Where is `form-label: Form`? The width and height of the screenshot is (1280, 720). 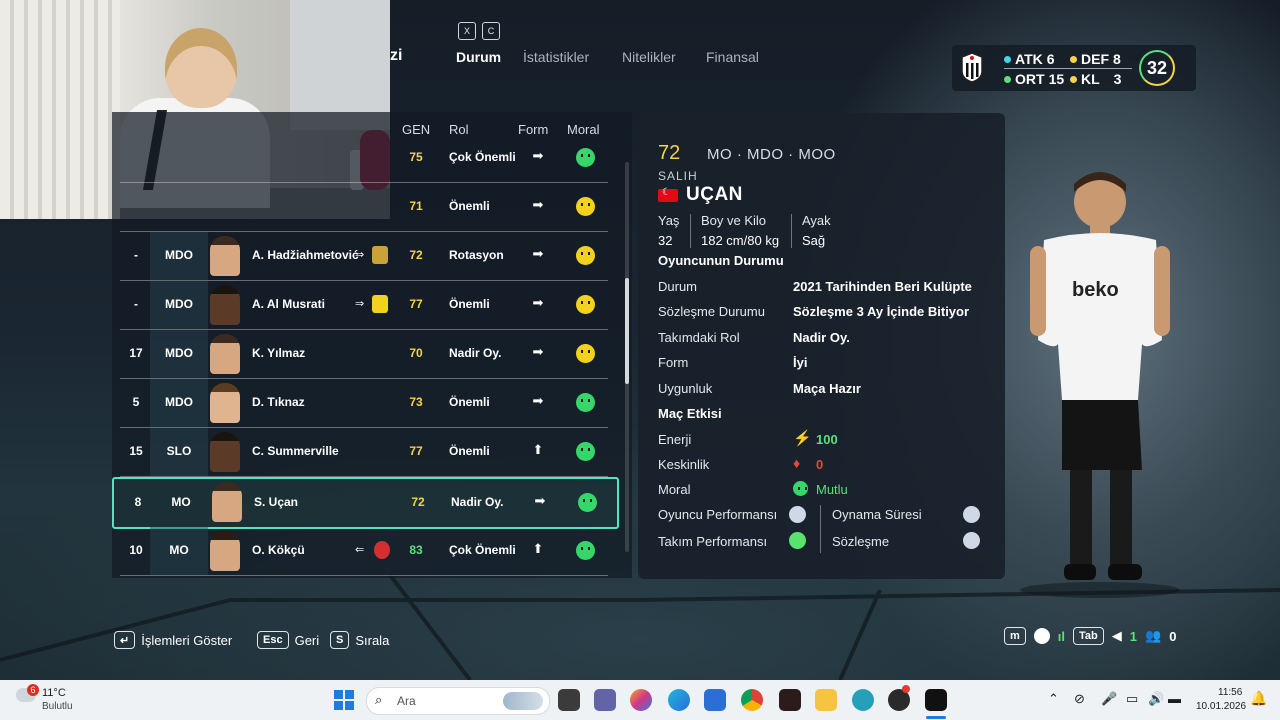
form-label: Form is located at coordinates (673, 362).